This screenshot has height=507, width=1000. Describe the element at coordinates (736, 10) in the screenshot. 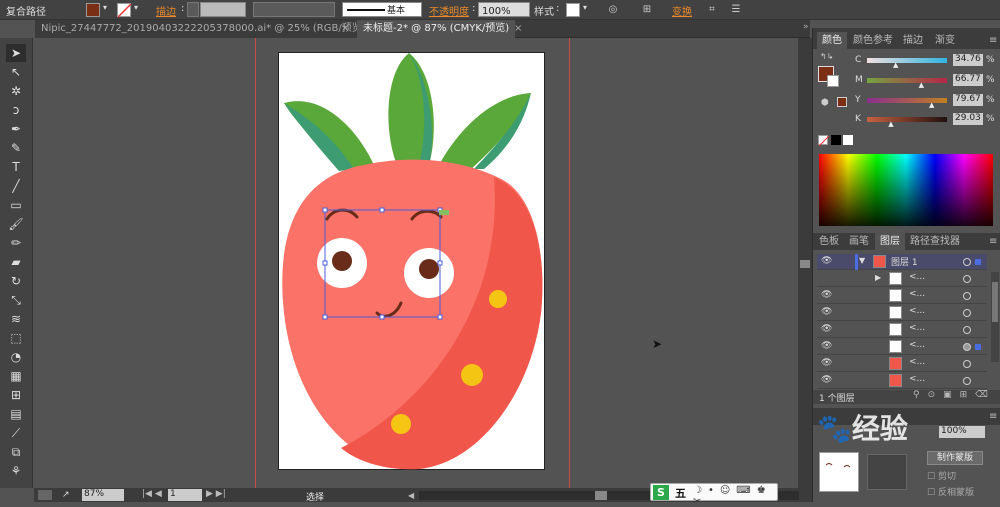

I see `menu-options-icon: ☰` at that location.